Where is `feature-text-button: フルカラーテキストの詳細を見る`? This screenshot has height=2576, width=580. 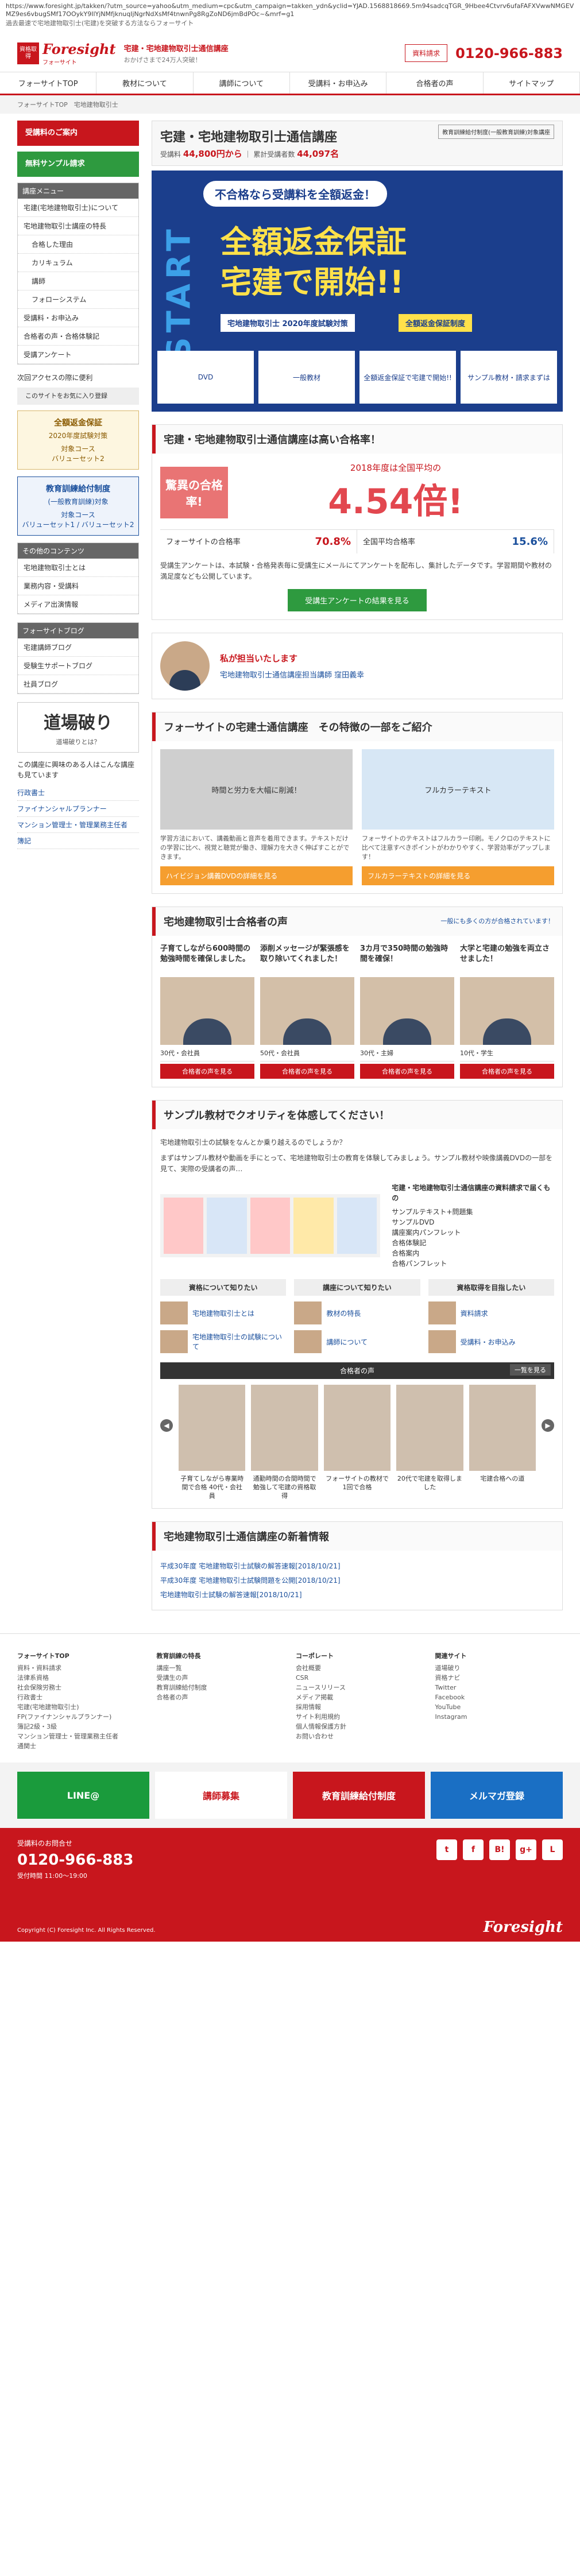 feature-text-button: フルカラーテキストの詳細を見る is located at coordinates (458, 876).